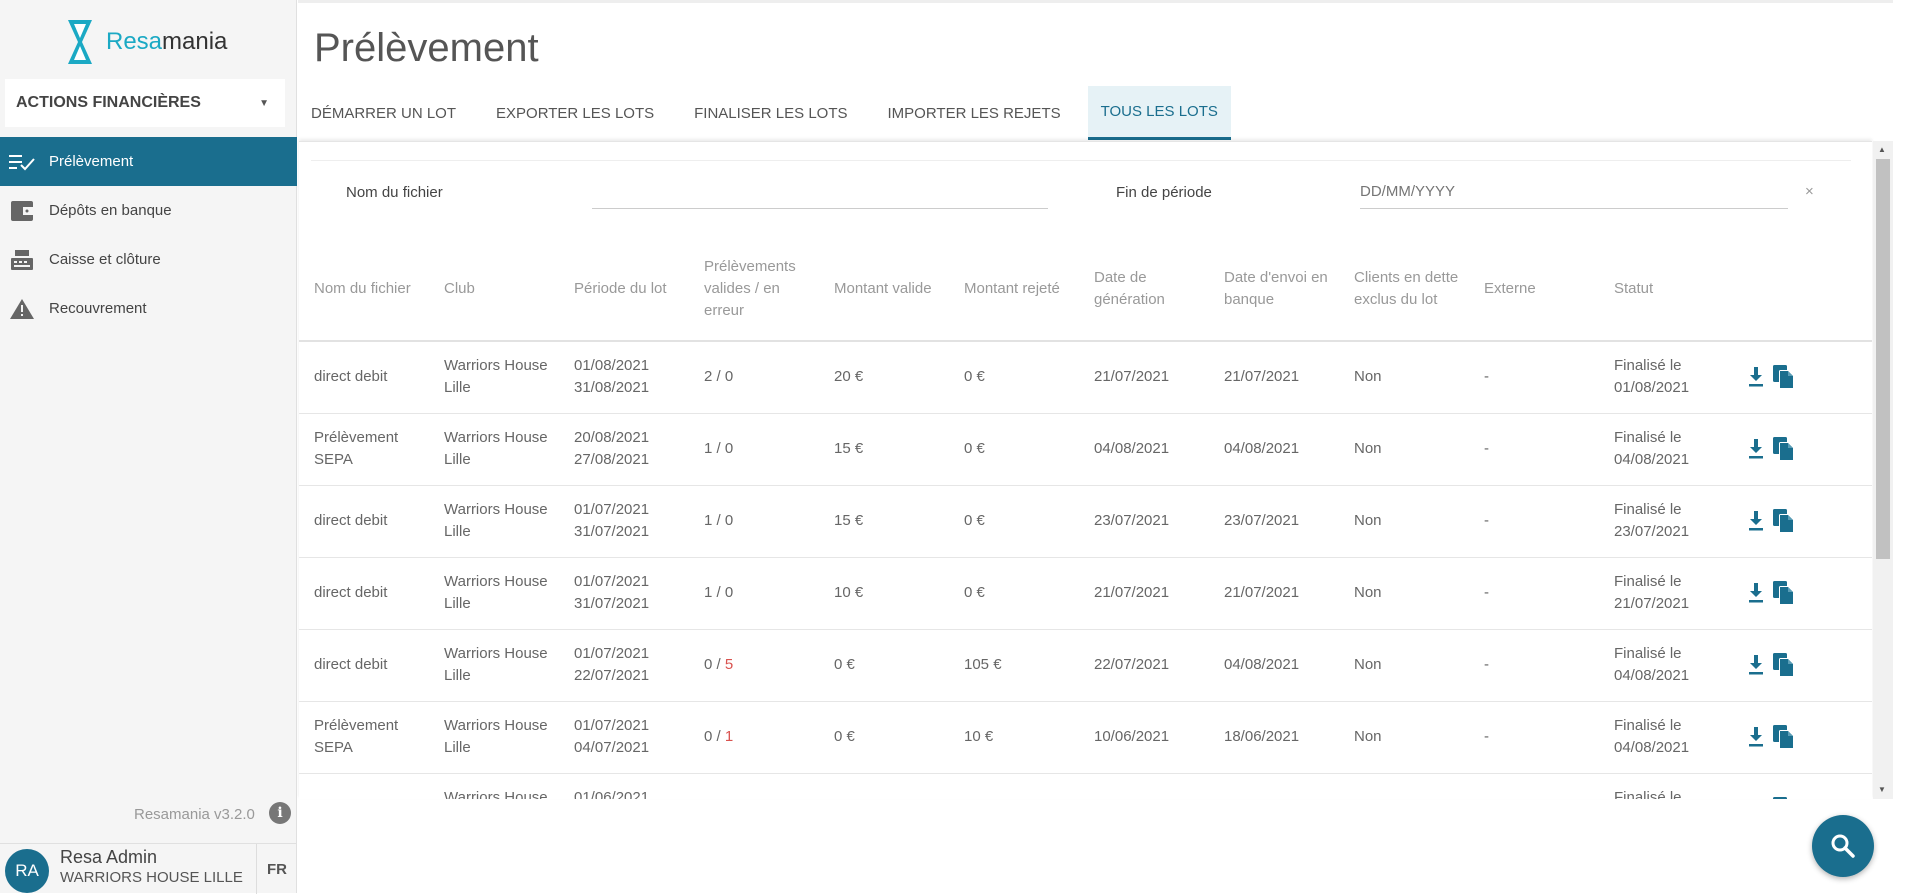 The image size is (1906, 894). Describe the element at coordinates (612, 794) in the screenshot. I see `cell-text: 01/06/2021` at that location.